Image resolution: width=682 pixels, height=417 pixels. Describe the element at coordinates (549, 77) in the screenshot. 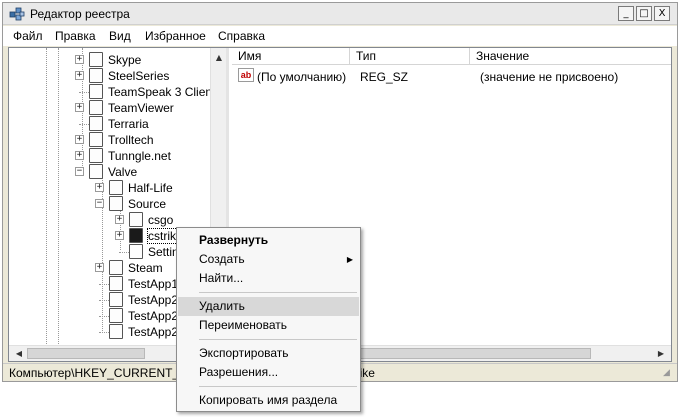

I see `value-data: (значение не присвоено)` at that location.